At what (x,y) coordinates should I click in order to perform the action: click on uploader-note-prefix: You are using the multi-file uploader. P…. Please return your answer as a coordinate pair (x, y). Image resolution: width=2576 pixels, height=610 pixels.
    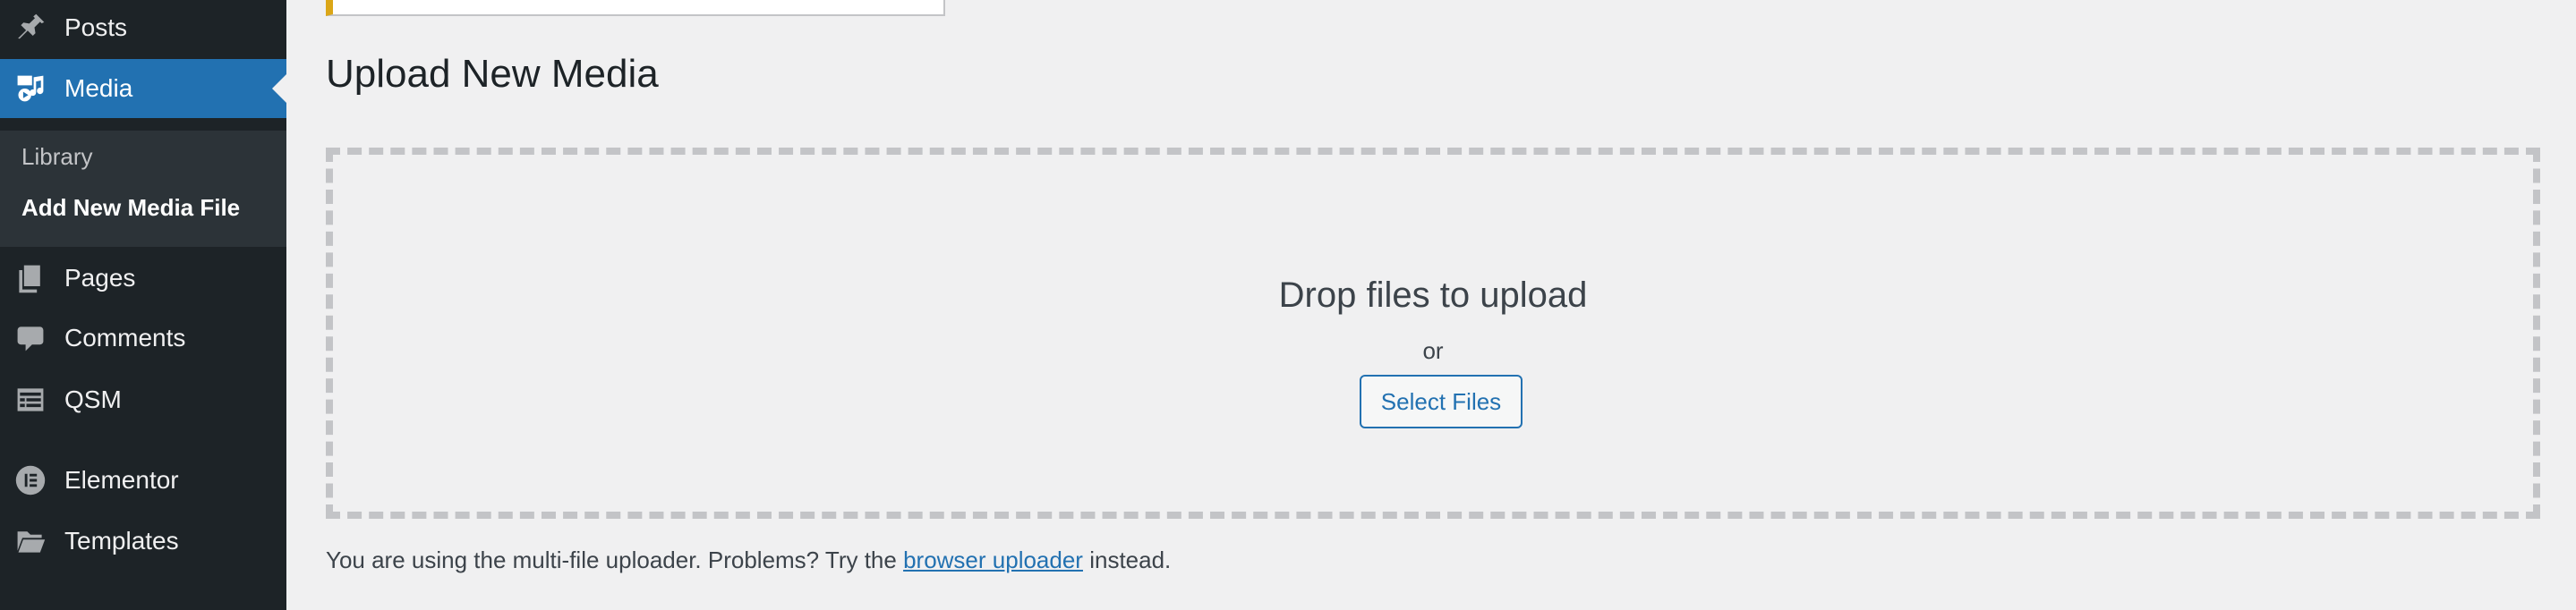
    Looking at the image, I should click on (611, 559).